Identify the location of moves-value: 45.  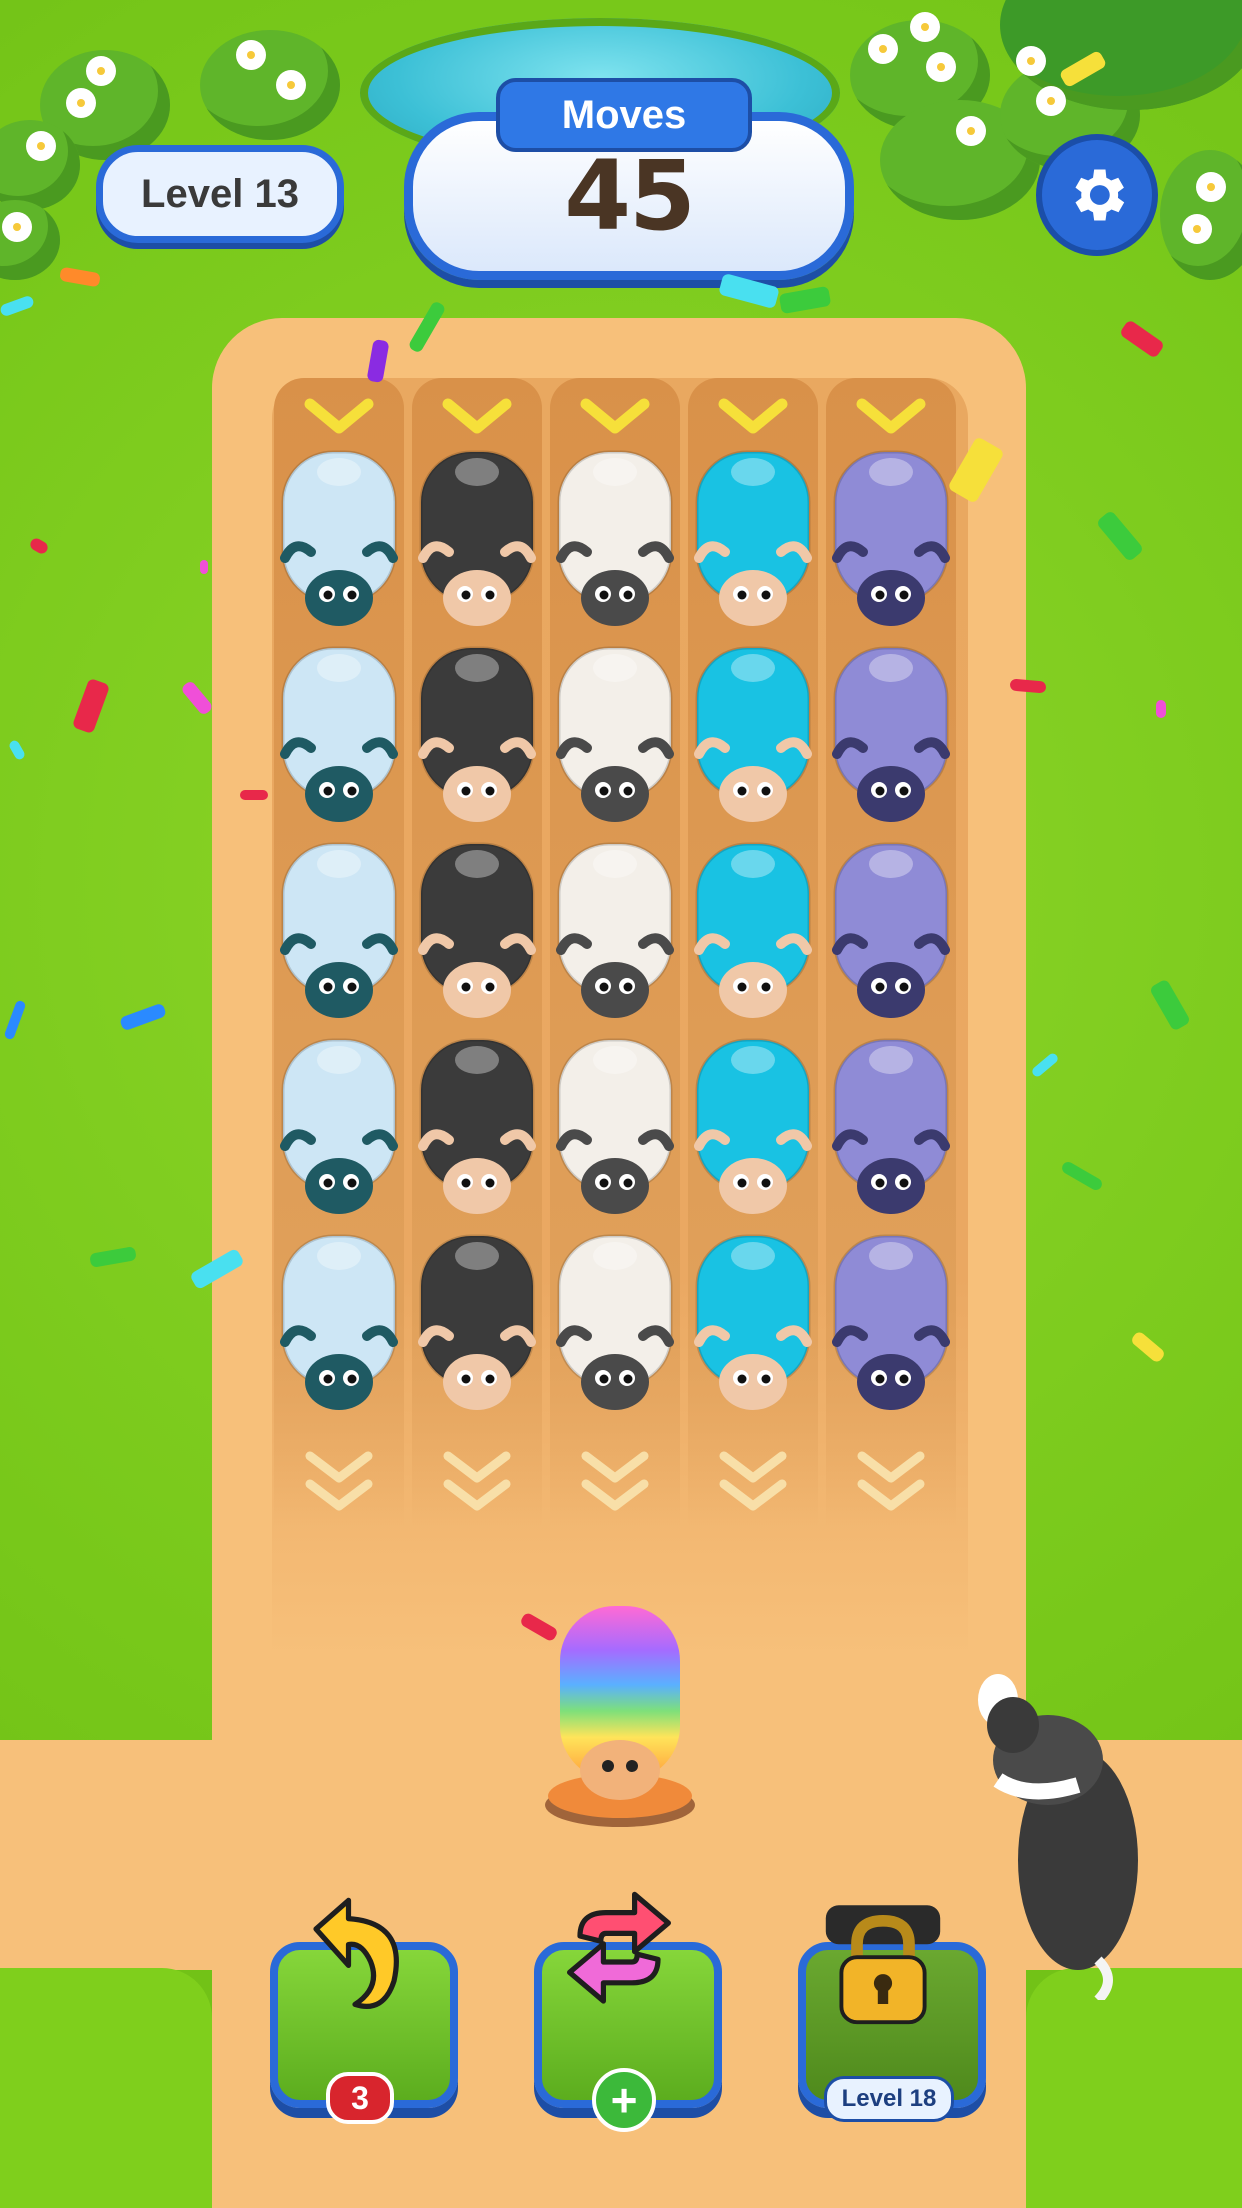
(630, 196).